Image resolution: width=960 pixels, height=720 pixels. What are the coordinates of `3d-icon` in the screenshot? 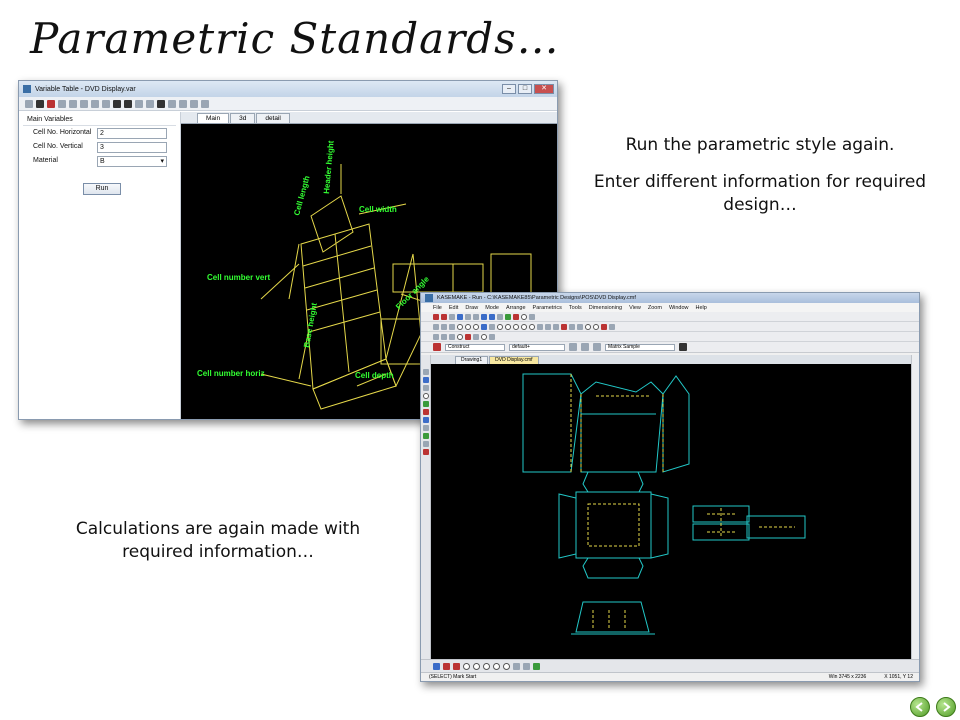 It's located at (425, 436).